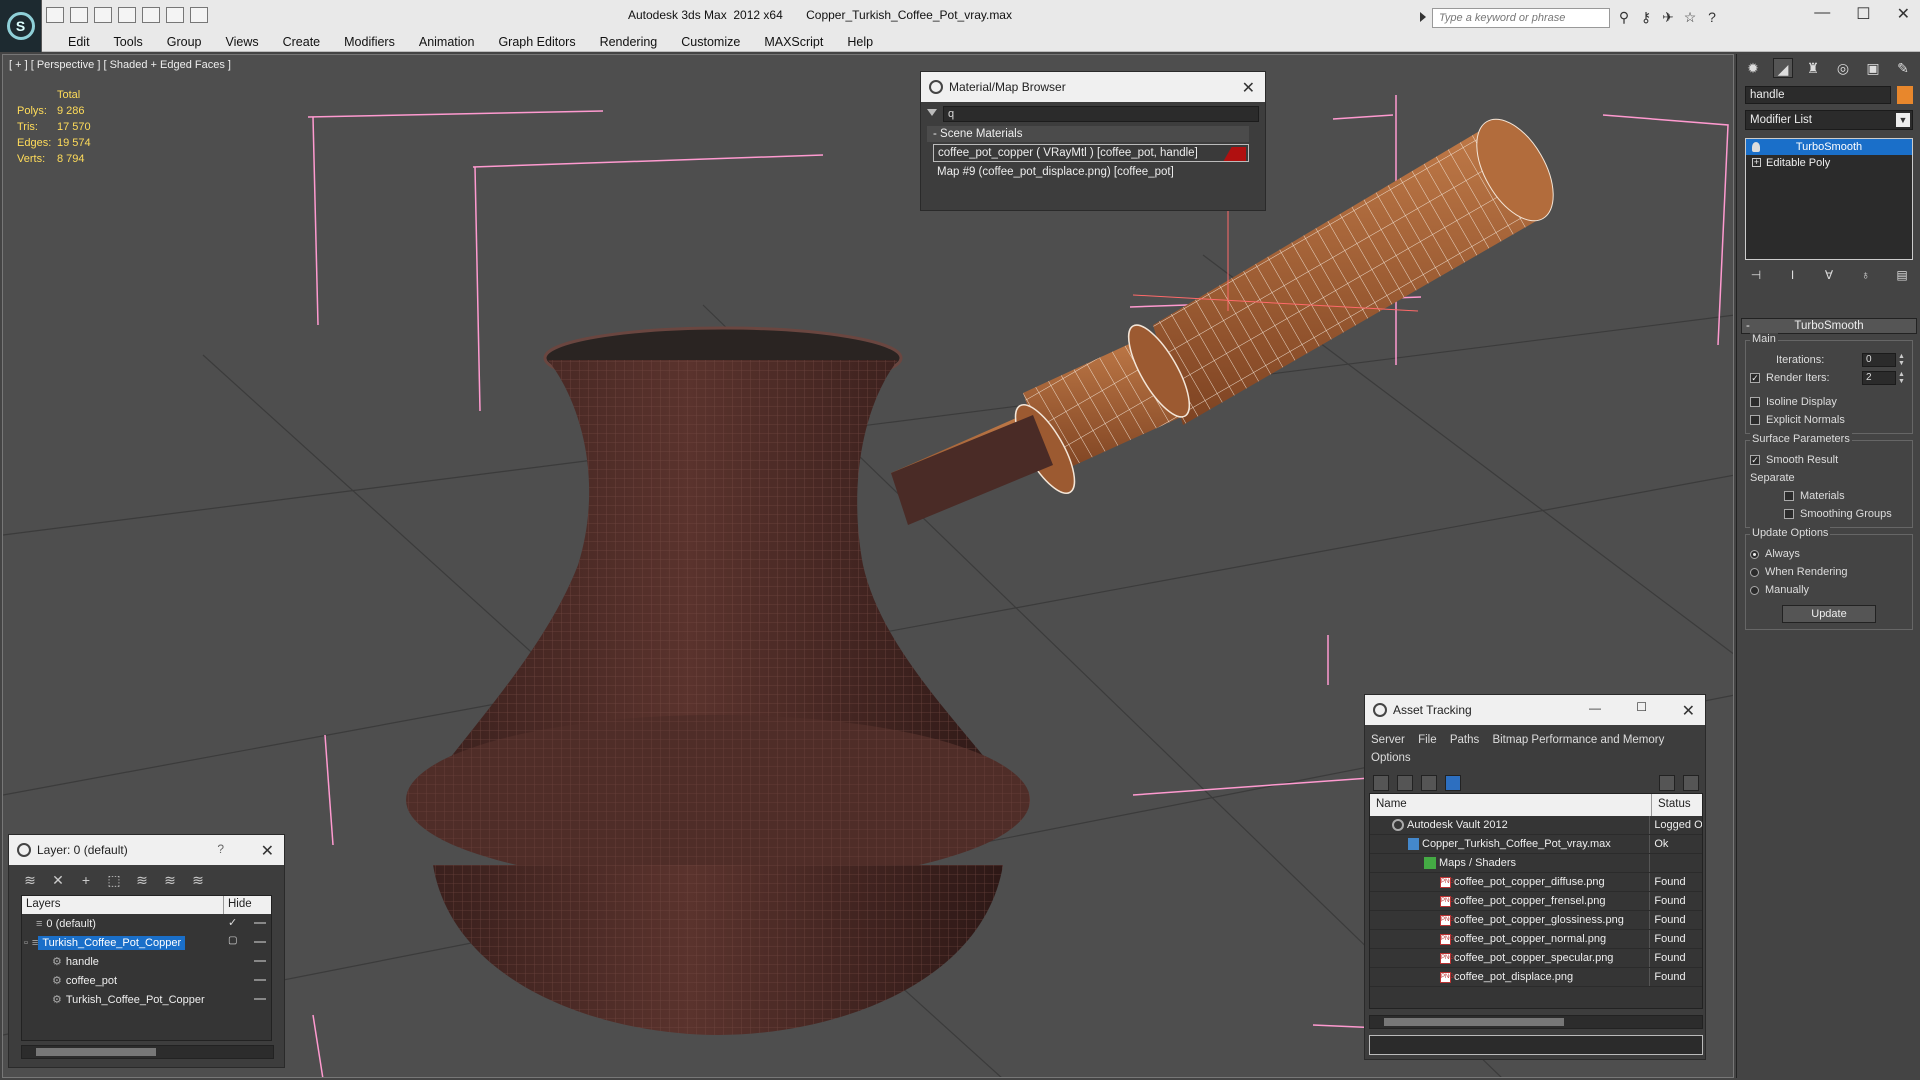  Describe the element at coordinates (1646, 17) in the screenshot. I see `subscription-icon: ⚷` at that location.